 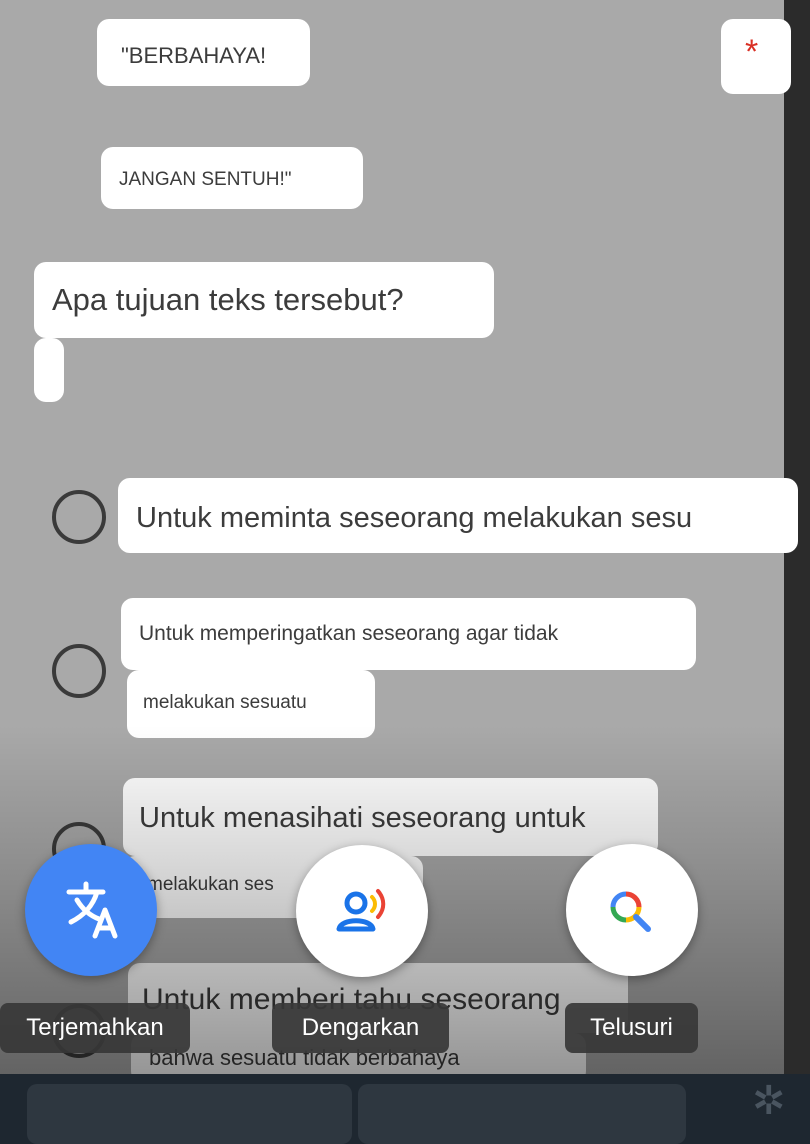 I want to click on listen-icon, so click(x=361, y=910).